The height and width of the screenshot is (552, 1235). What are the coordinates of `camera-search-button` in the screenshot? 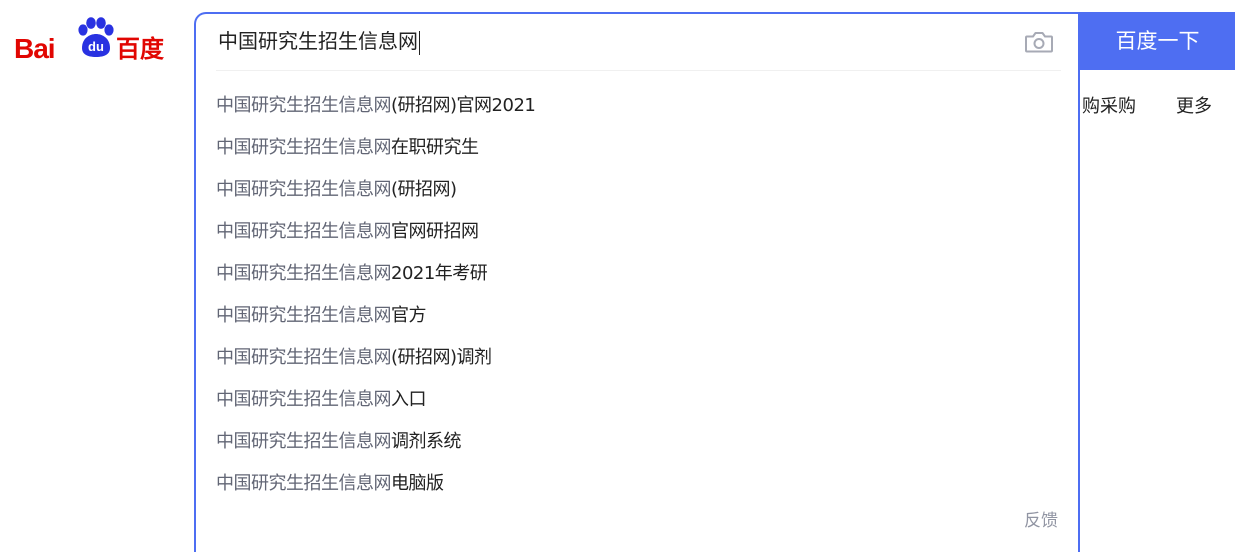 It's located at (1039, 42).